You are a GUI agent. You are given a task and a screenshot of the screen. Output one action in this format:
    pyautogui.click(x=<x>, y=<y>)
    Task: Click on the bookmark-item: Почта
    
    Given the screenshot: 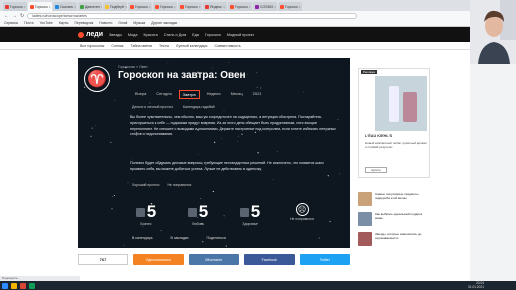 What is the action you would take?
    pyautogui.click(x=28, y=23)
    